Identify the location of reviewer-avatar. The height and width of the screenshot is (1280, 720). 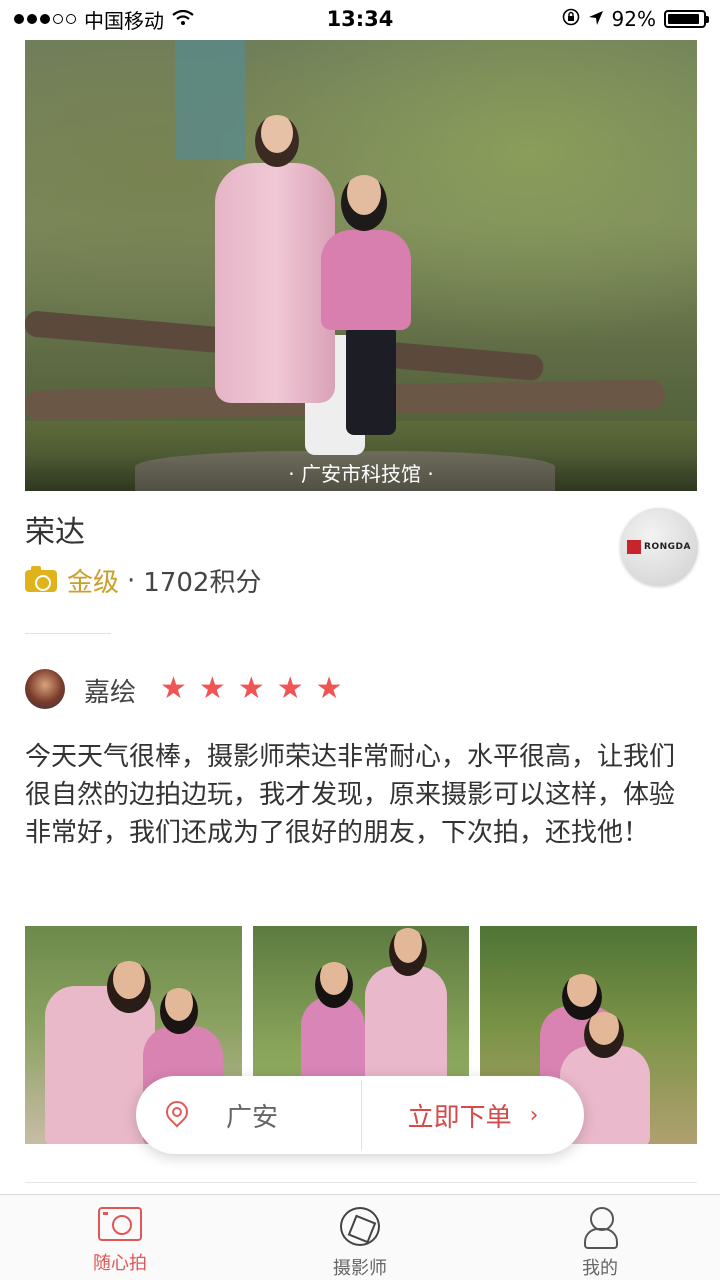
(45, 689).